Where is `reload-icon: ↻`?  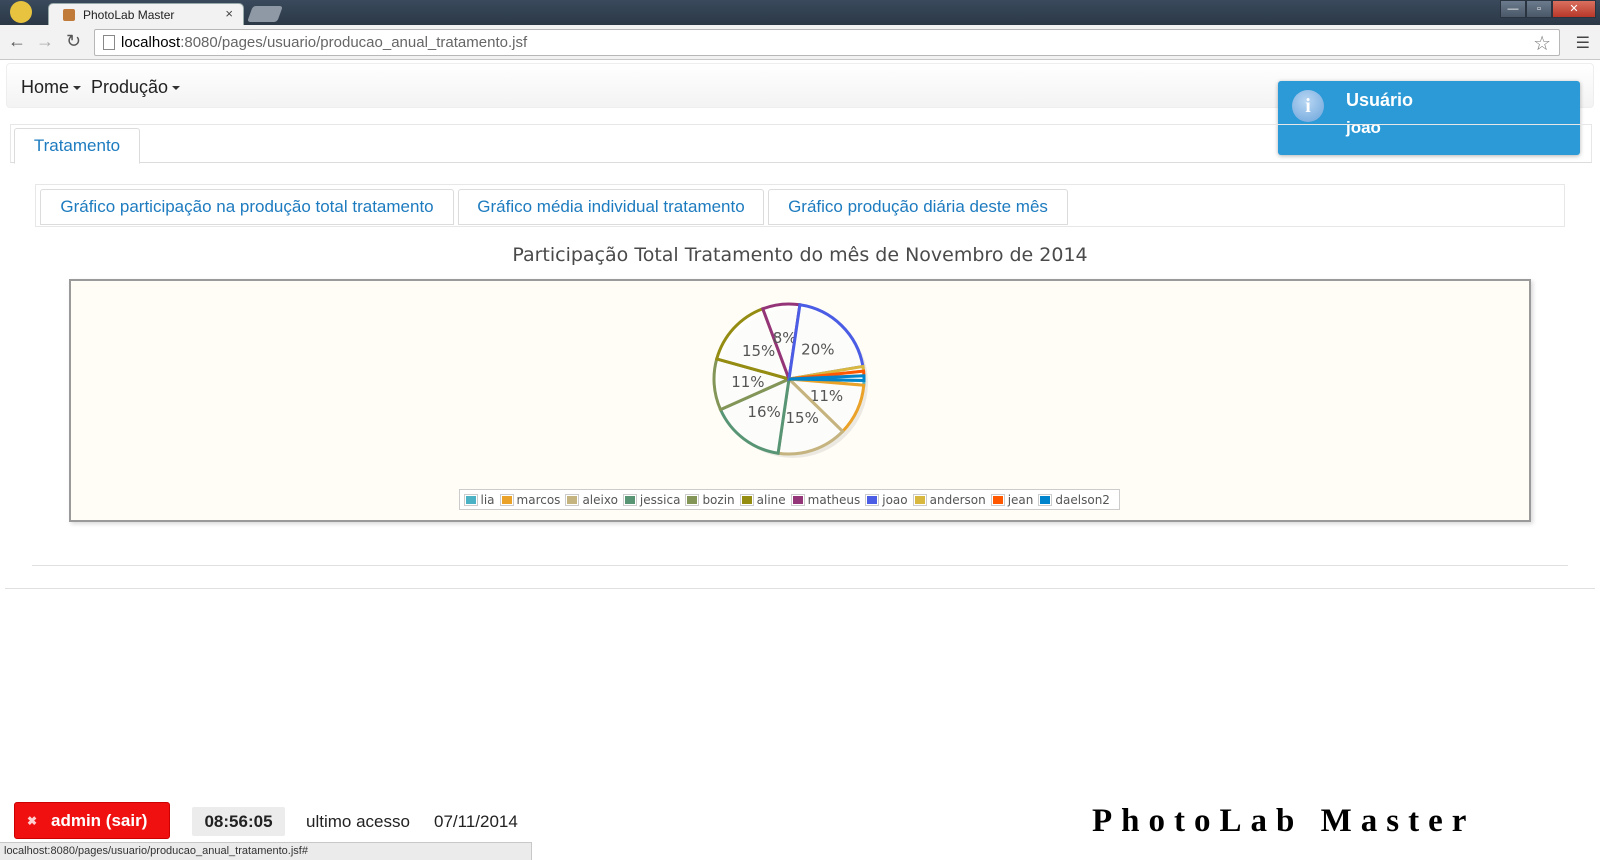
reload-icon: ↻ is located at coordinates (73, 41).